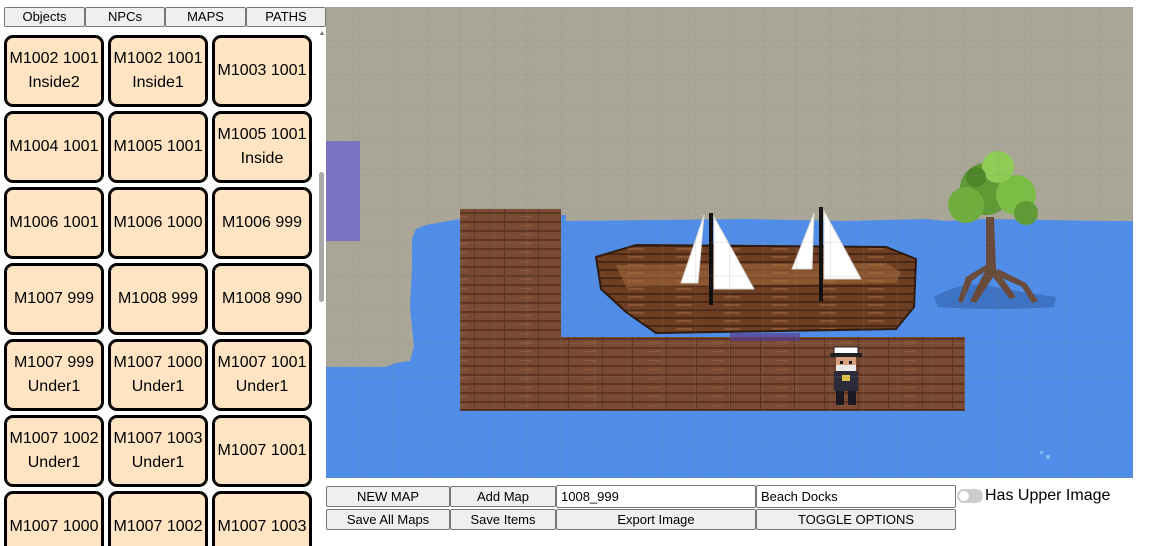 This screenshot has height=546, width=1152. I want to click on add-map-button: Add Map, so click(503, 496).